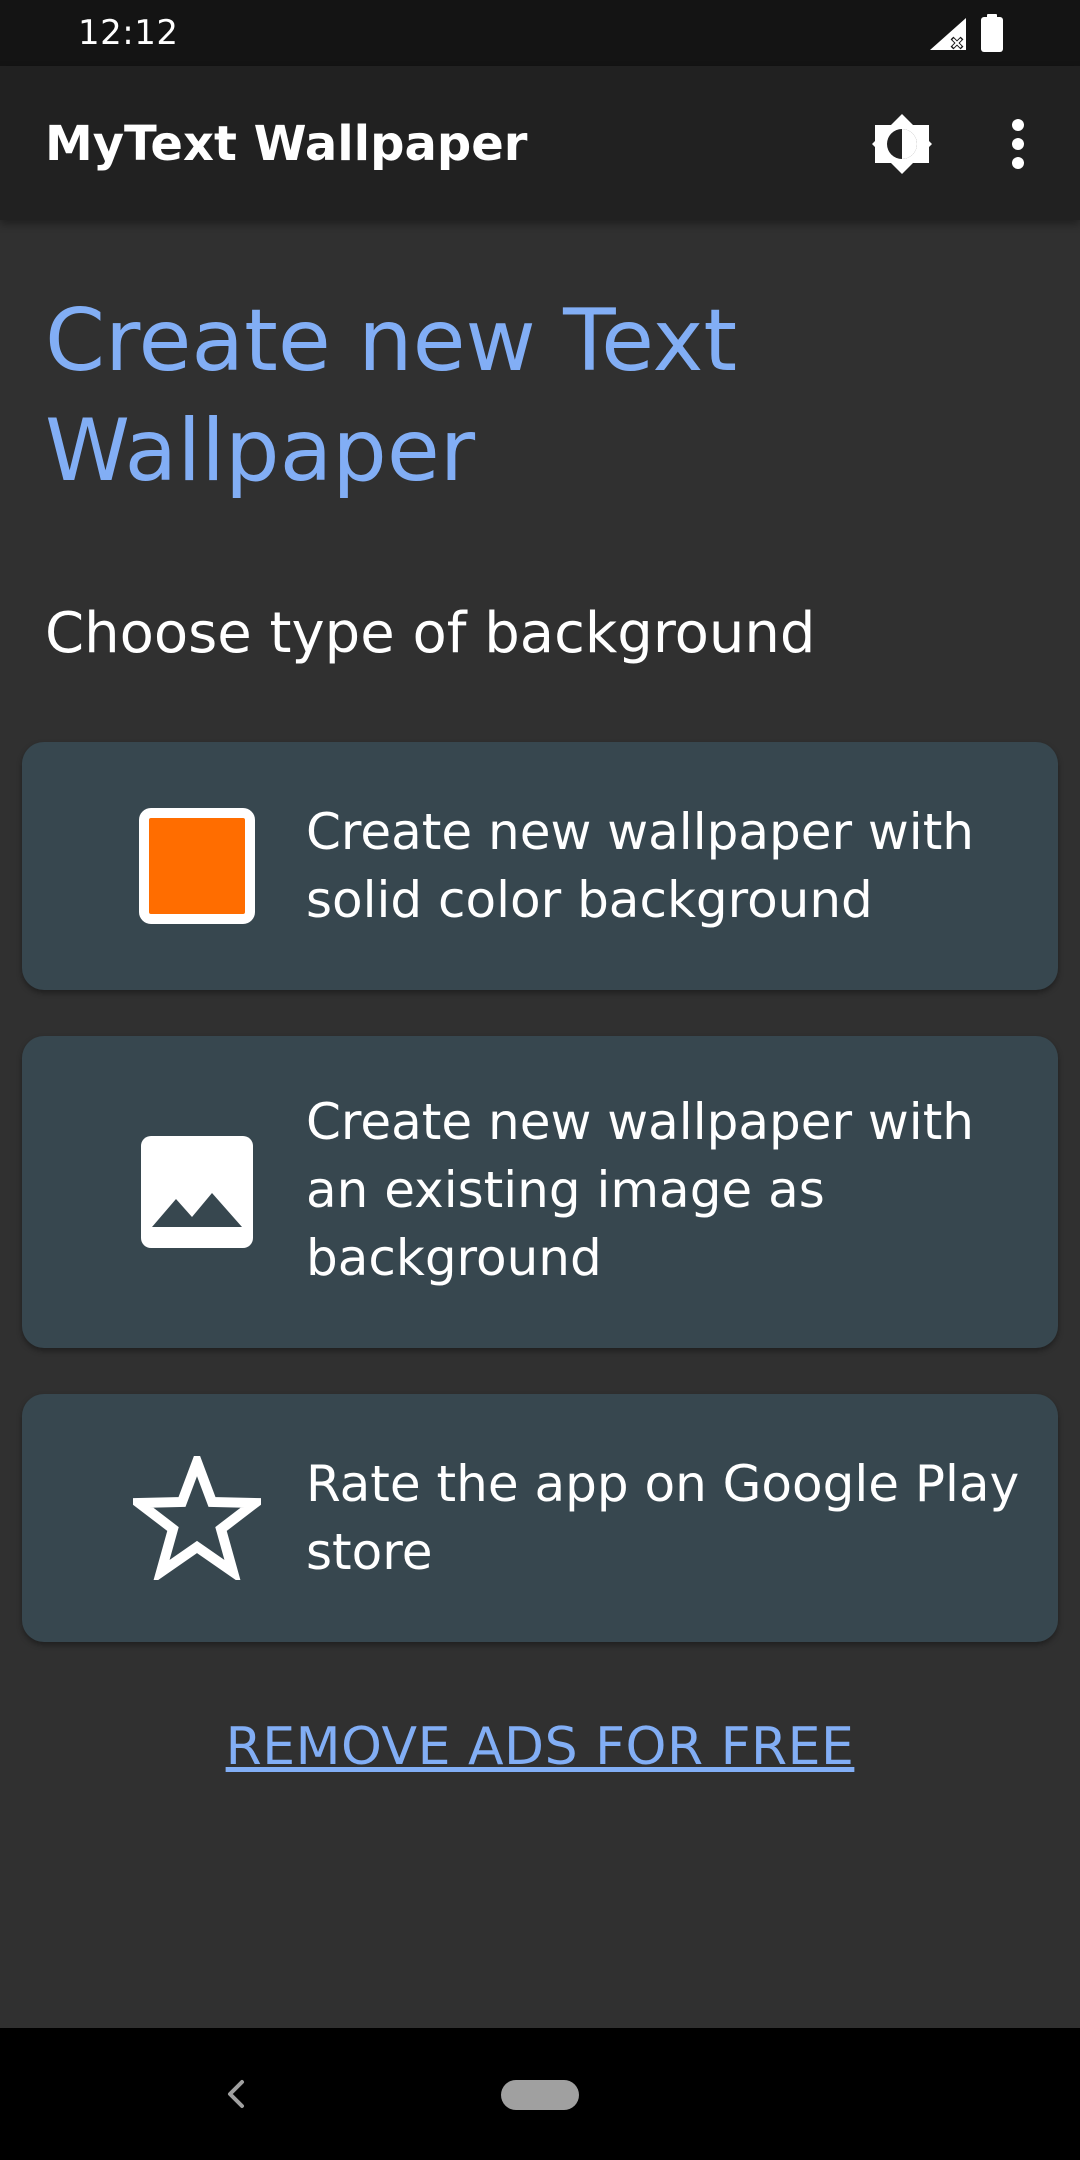  Describe the element at coordinates (540, 1747) in the screenshot. I see `remove-ads-link: REMOVE ADS FOR FREE` at that location.